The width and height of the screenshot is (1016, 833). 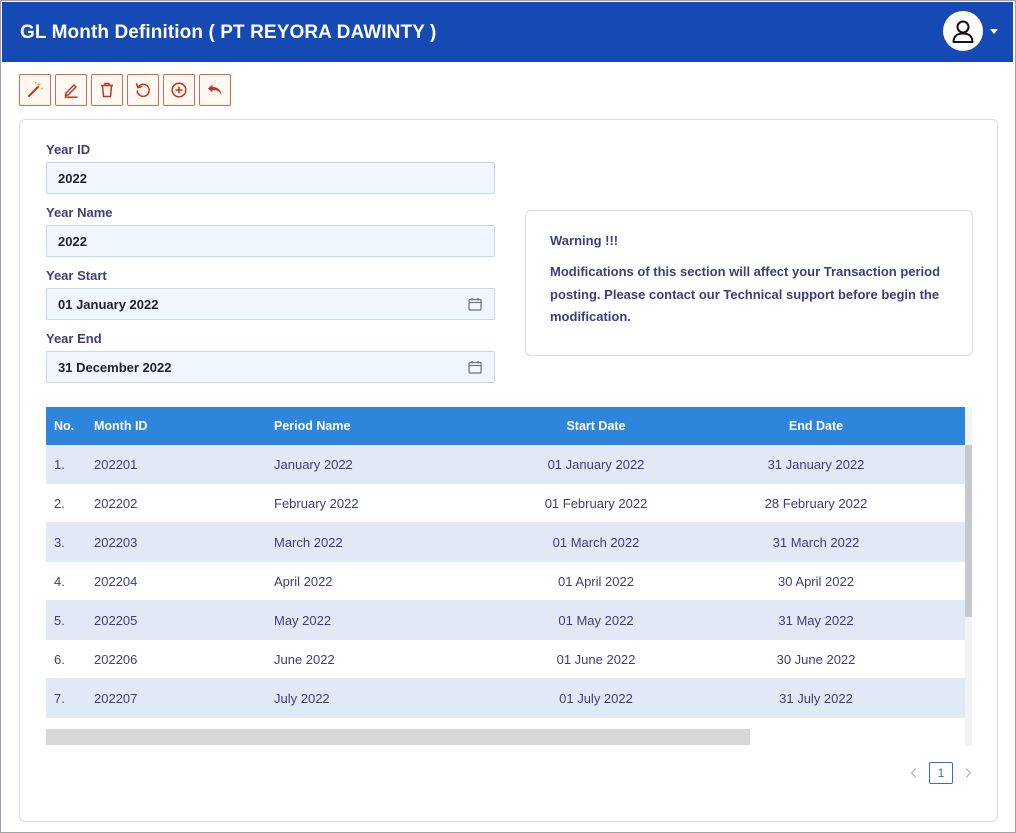 What do you see at coordinates (398, 737) in the screenshot?
I see `grid-horizontal-scrollbar` at bounding box center [398, 737].